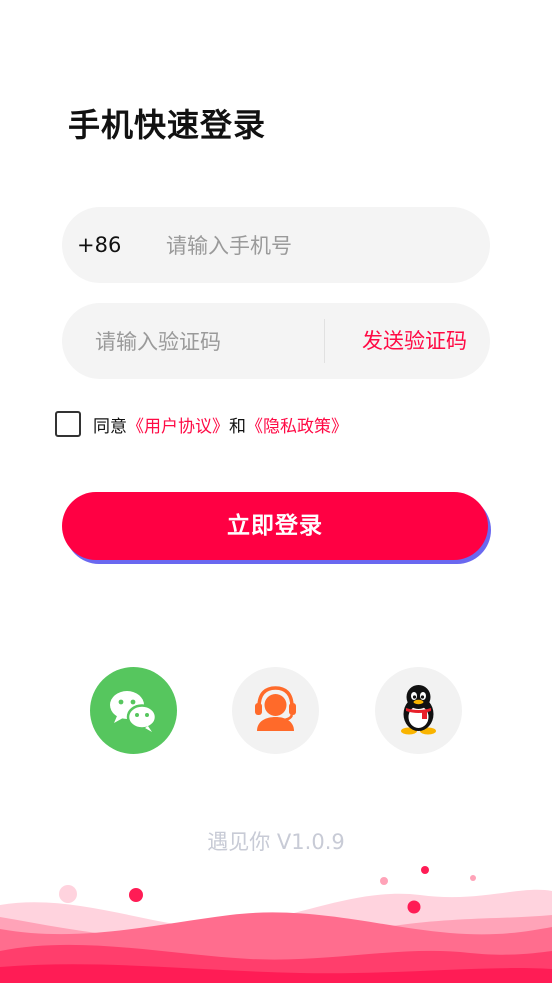 Image resolution: width=552 pixels, height=983 pixels. What do you see at coordinates (414, 341) in the screenshot?
I see `send-code-button: 发送验证码` at bounding box center [414, 341].